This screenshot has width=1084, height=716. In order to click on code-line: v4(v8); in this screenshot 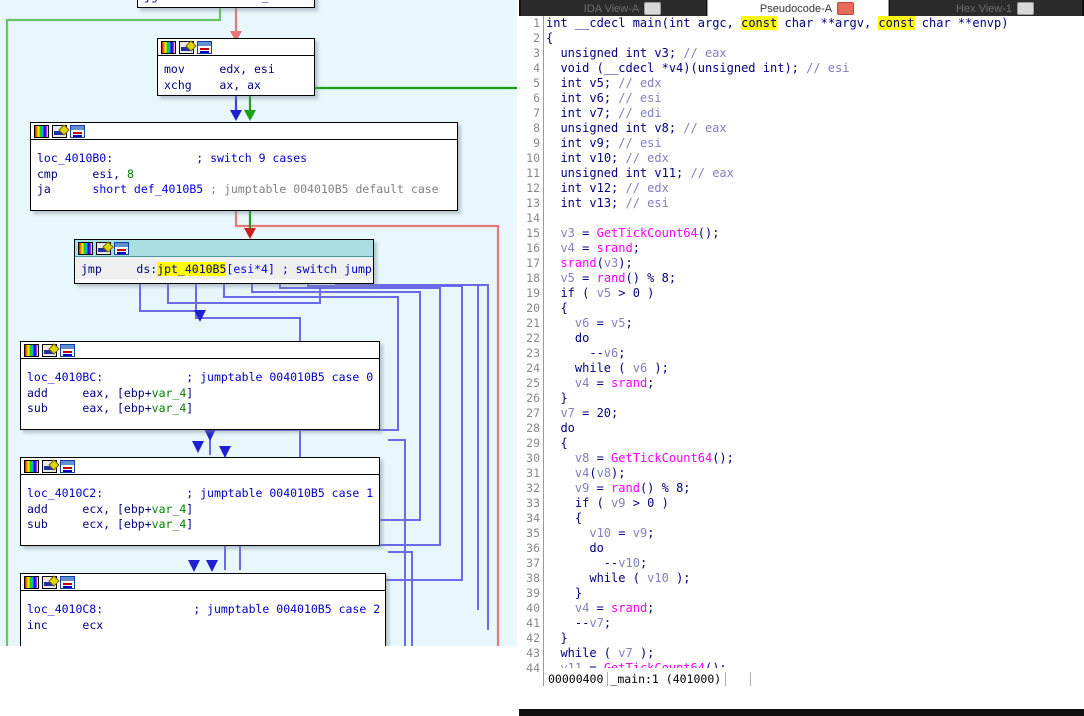, I will do `click(815, 473)`.